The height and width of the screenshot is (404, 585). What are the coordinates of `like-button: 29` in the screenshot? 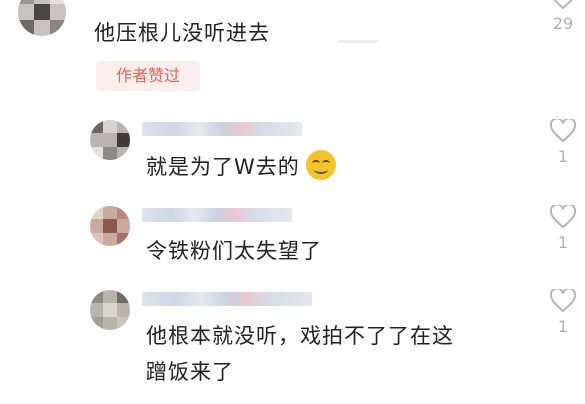 It's located at (563, 17).